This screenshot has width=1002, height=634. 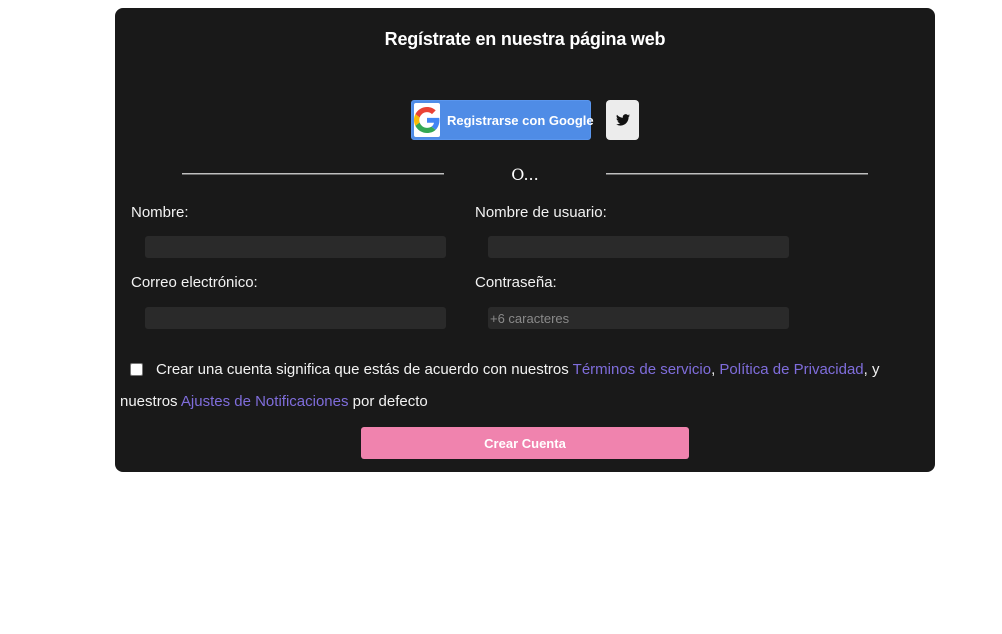 I want to click on google-logo-icon, so click(x=427, y=120).